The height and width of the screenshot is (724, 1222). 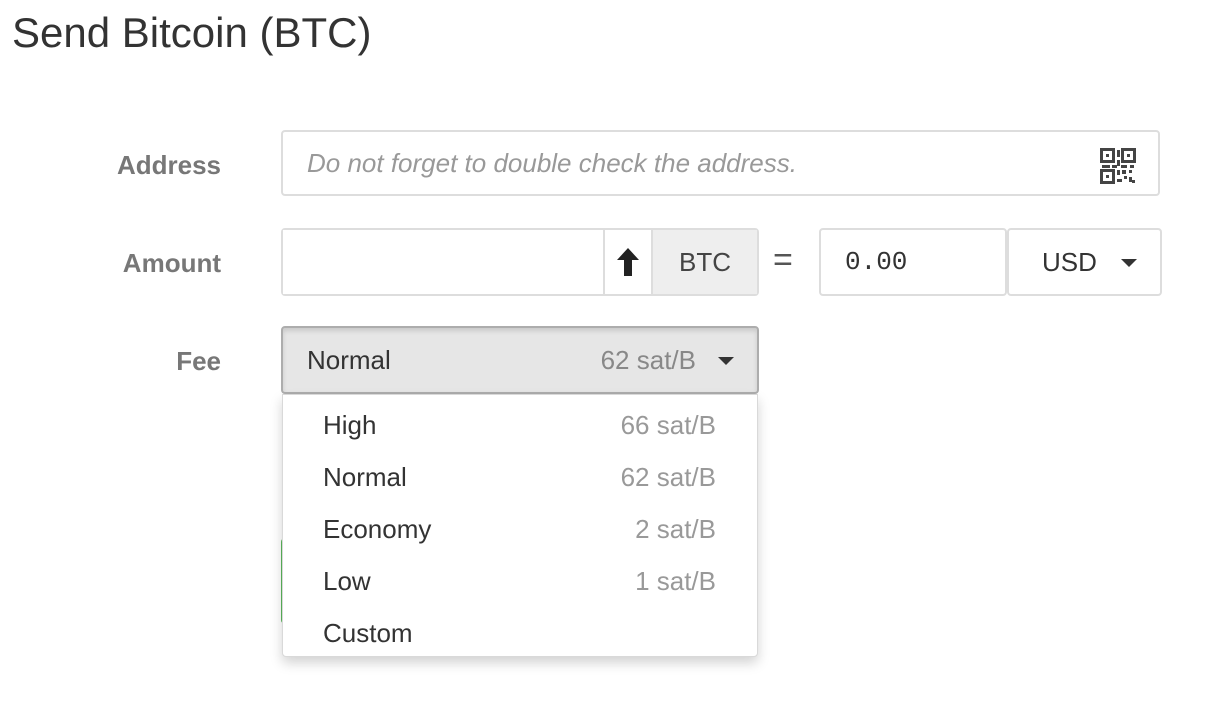 What do you see at coordinates (668, 477) in the screenshot?
I see `fee-option-rate: 62 sat/B` at bounding box center [668, 477].